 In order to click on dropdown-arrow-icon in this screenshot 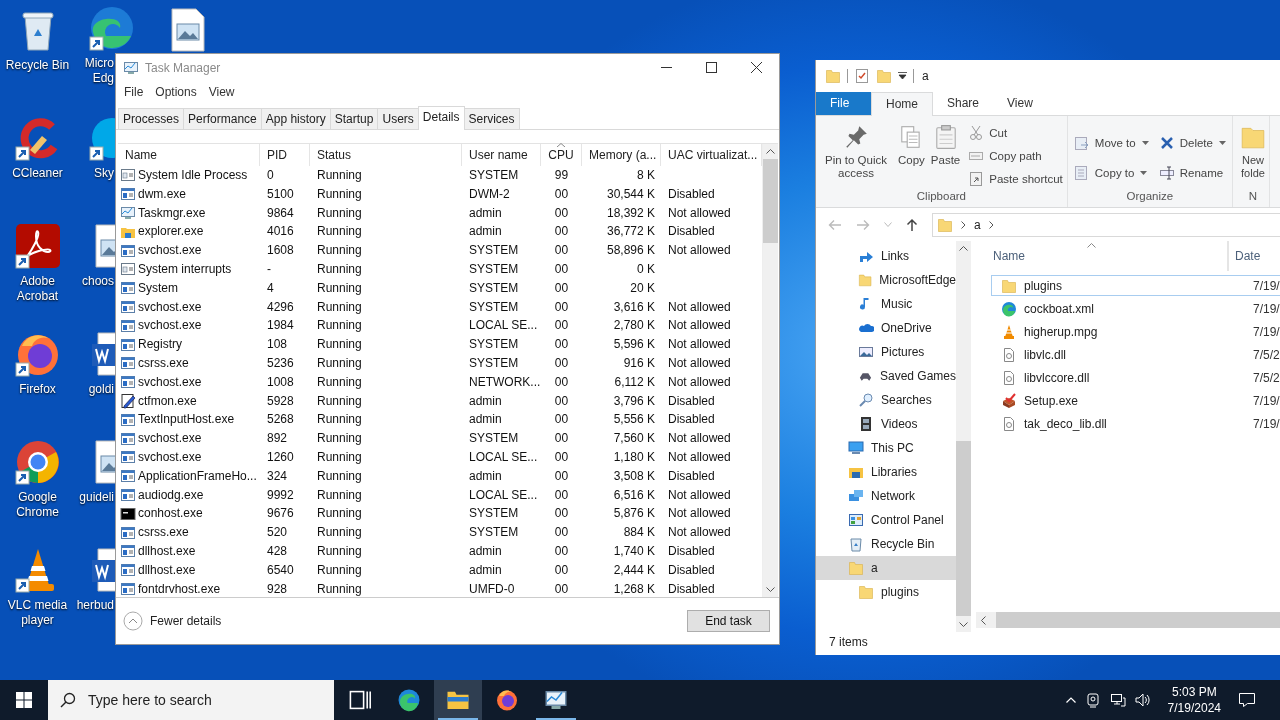, I will do `click(902, 76)`.